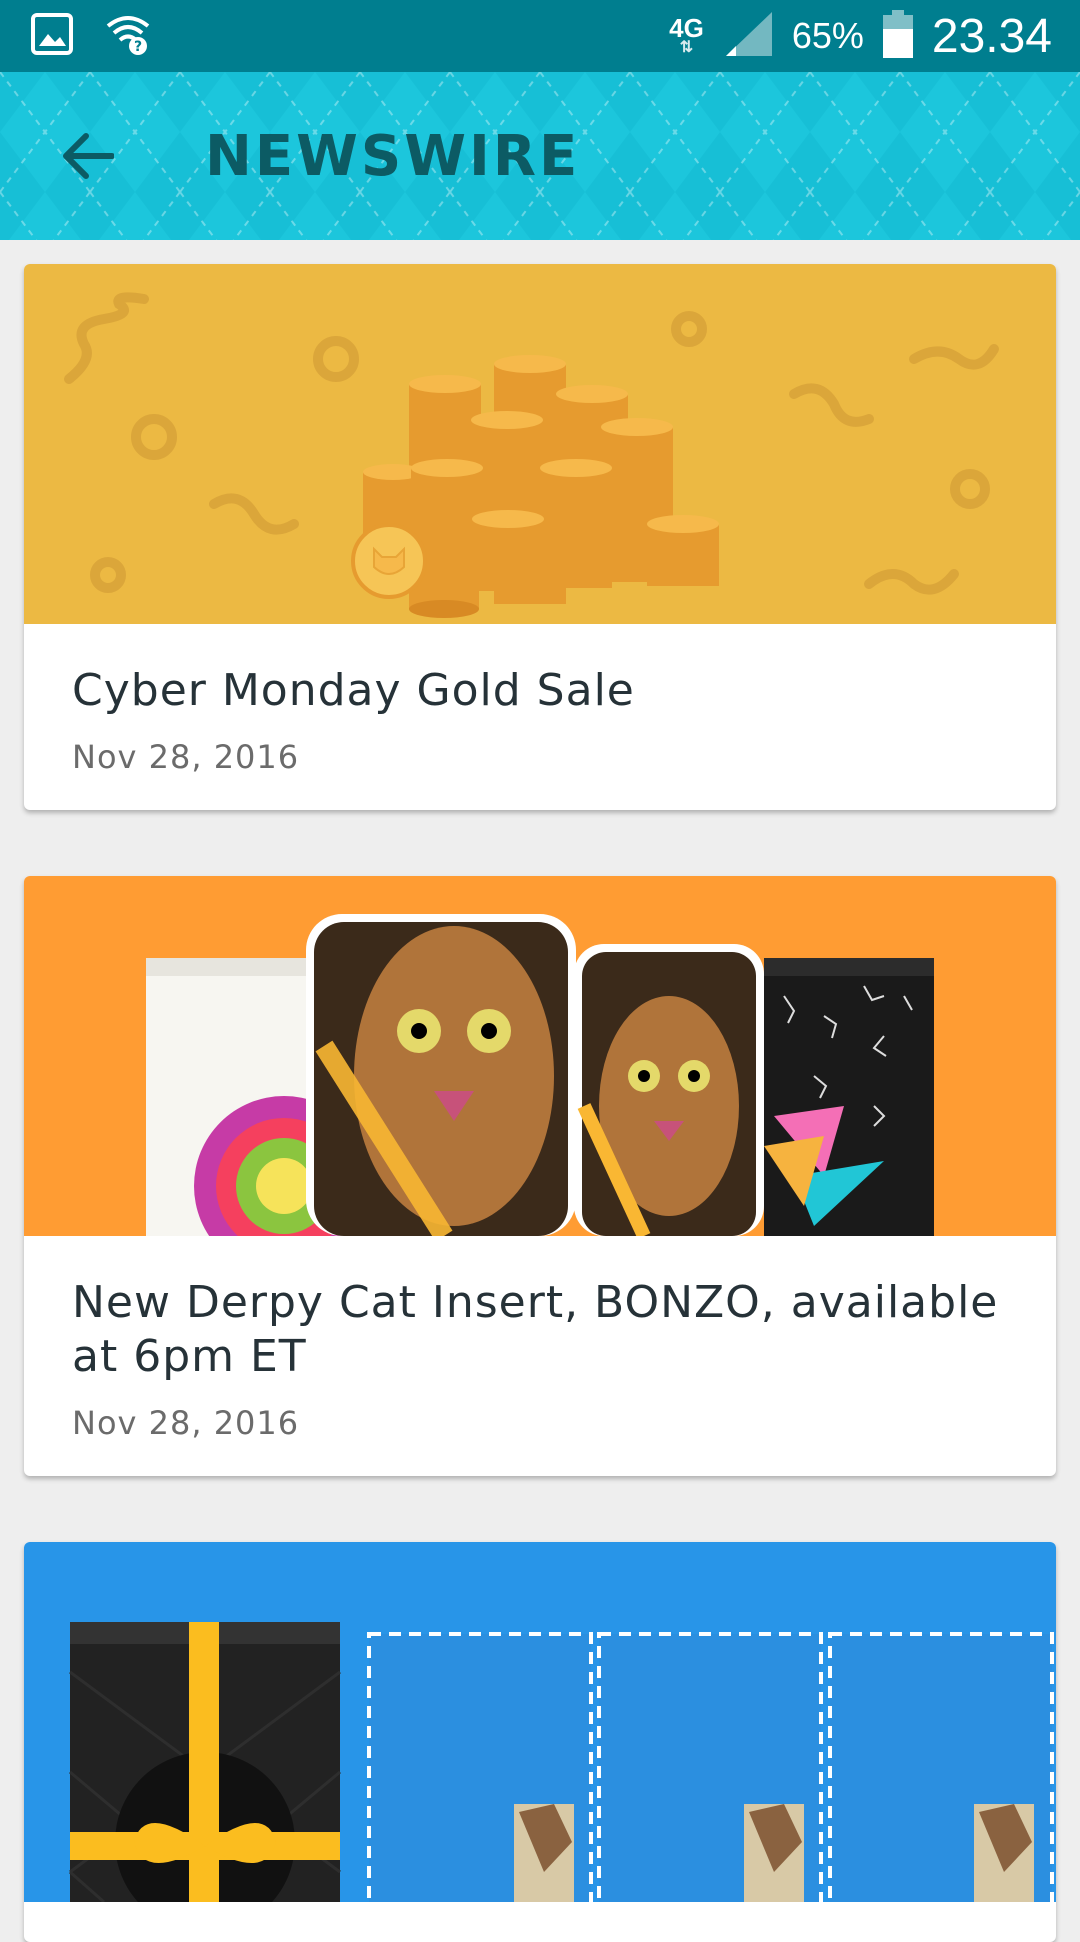 The image size is (1080, 1942). Describe the element at coordinates (898, 36) in the screenshot. I see `battery-icon` at that location.